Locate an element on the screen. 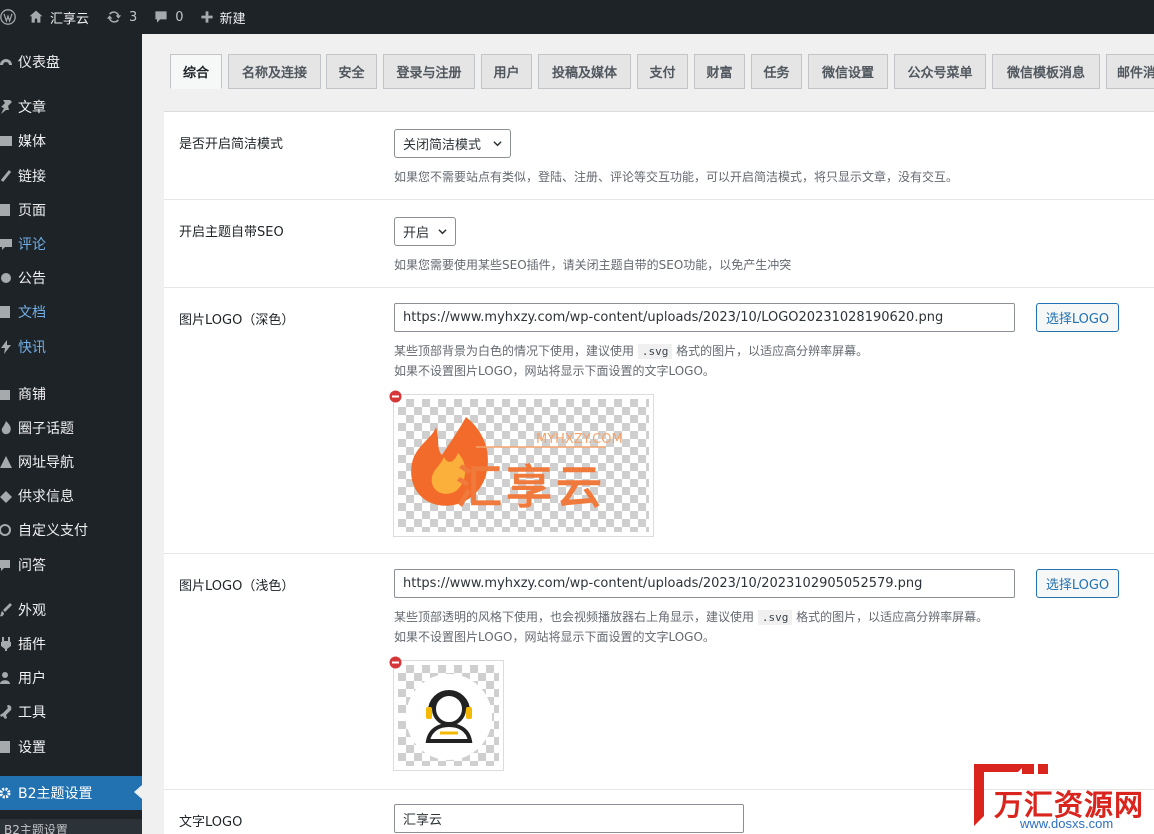 Image resolution: width=1154 pixels, height=834 pixels. updates-link: 3 is located at coordinates (121, 17).